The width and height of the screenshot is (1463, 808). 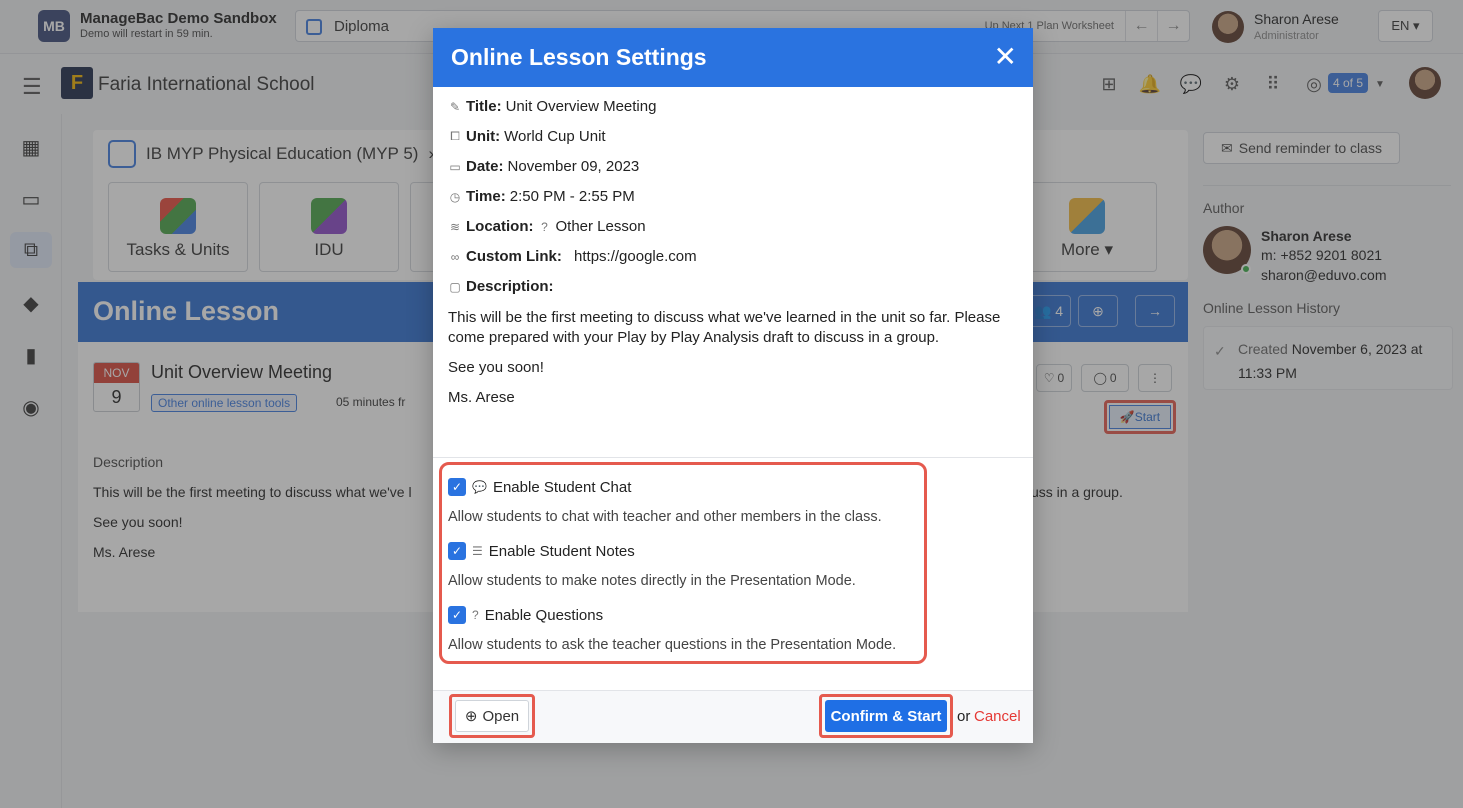 I want to click on notes-icon: ☰, so click(x=477, y=551).